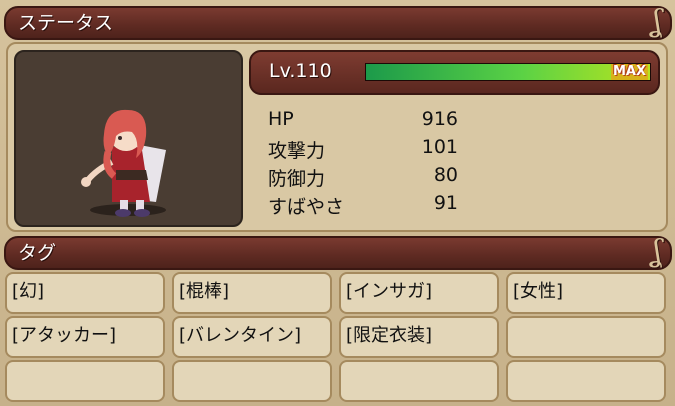 The image size is (675, 406). What do you see at coordinates (66, 23) in the screenshot?
I see `status-title: ステータス` at bounding box center [66, 23].